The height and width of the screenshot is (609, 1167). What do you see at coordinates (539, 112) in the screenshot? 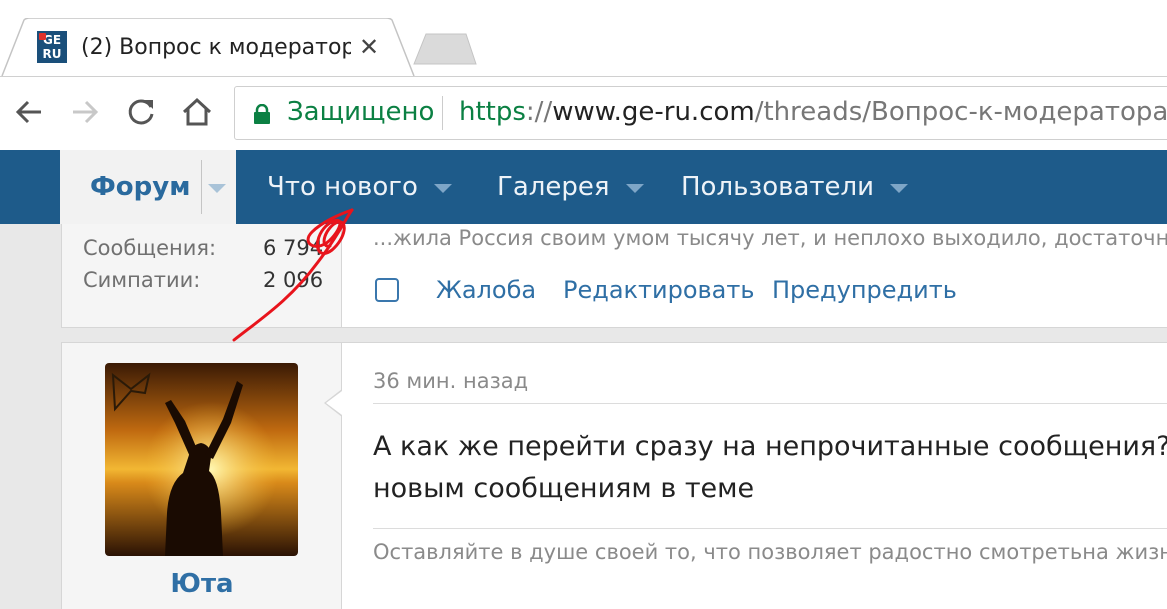
I see `url-sep: ://` at bounding box center [539, 112].